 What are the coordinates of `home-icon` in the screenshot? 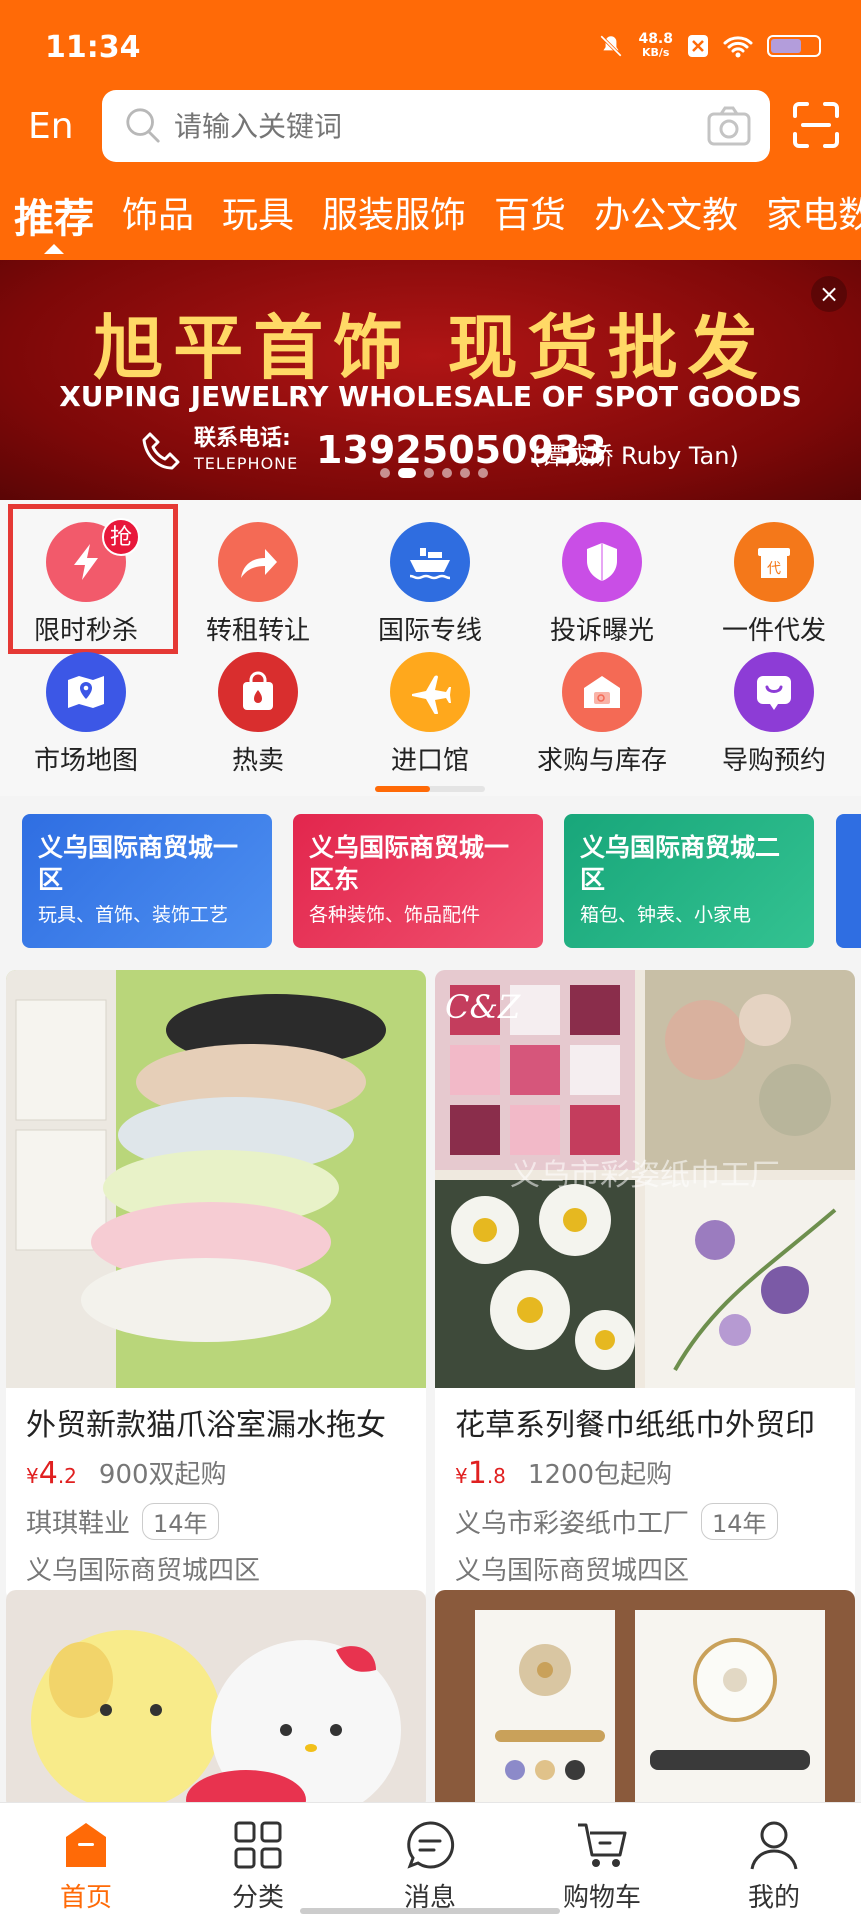 It's located at (86, 1845).